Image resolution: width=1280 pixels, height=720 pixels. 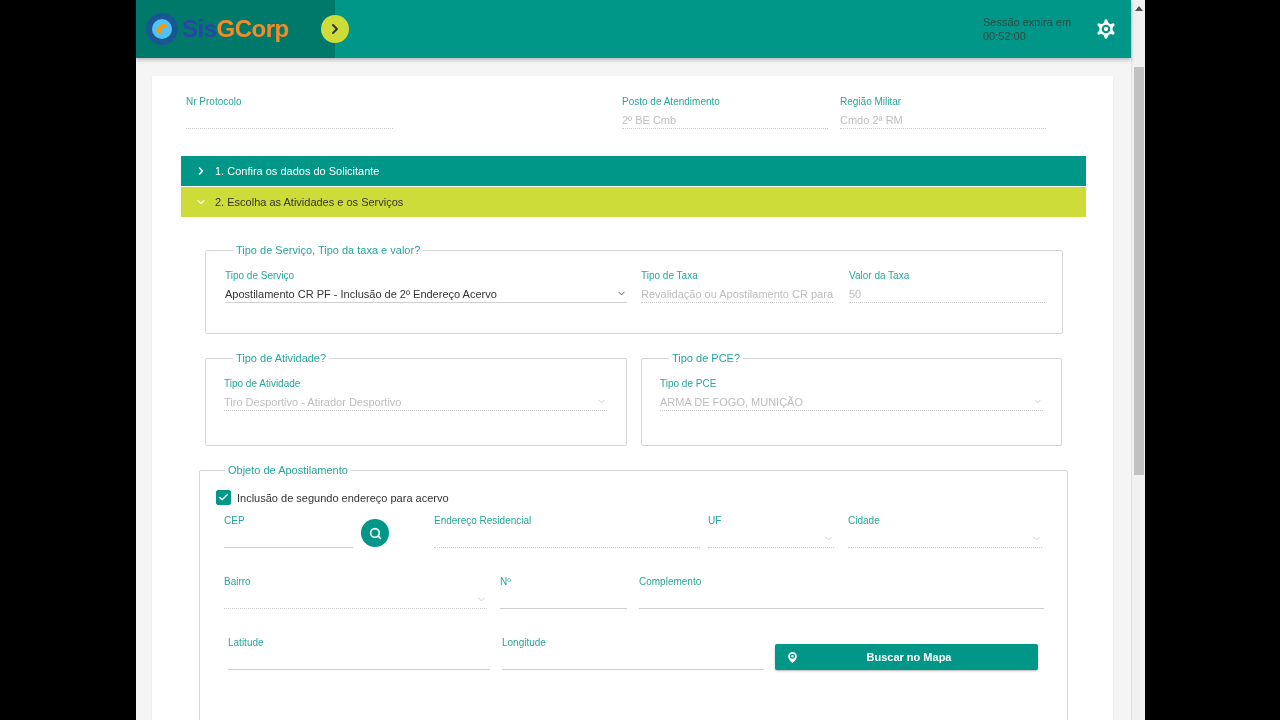 I want to click on field-label: UF, so click(x=715, y=521).